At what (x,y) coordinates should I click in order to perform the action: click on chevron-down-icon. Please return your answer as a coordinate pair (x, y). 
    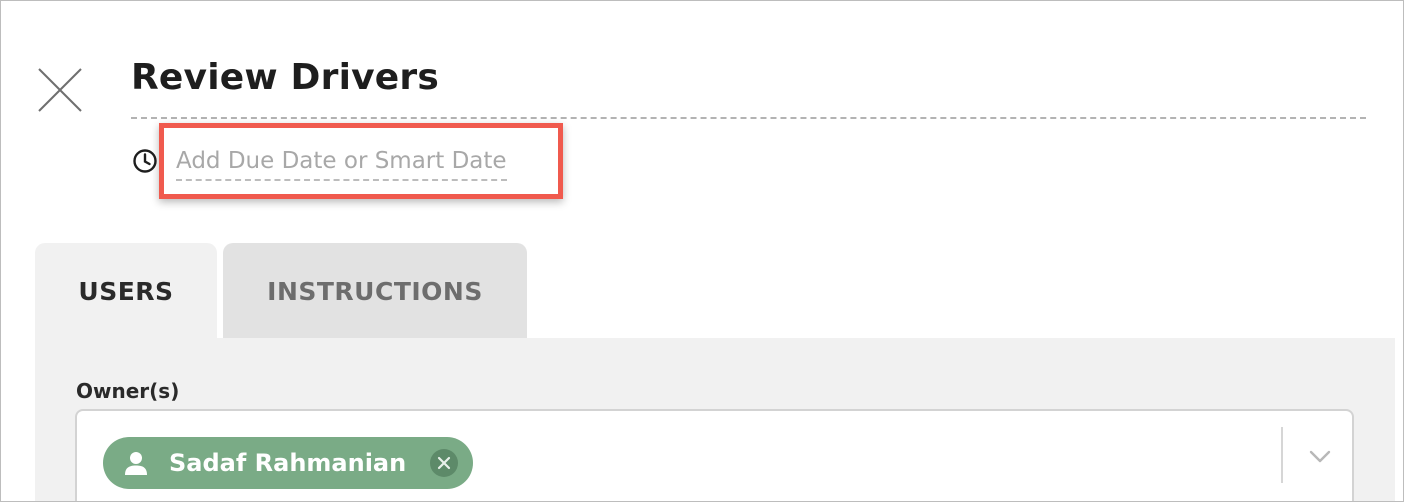
    Looking at the image, I should click on (1320, 456).